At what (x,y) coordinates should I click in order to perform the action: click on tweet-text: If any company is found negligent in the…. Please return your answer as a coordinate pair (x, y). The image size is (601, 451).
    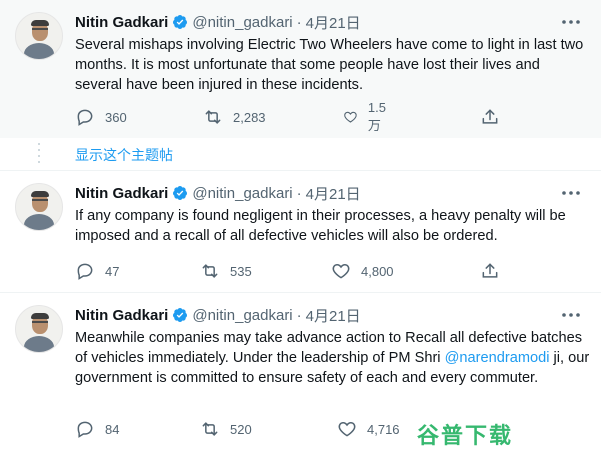
    Looking at the image, I should click on (320, 226).